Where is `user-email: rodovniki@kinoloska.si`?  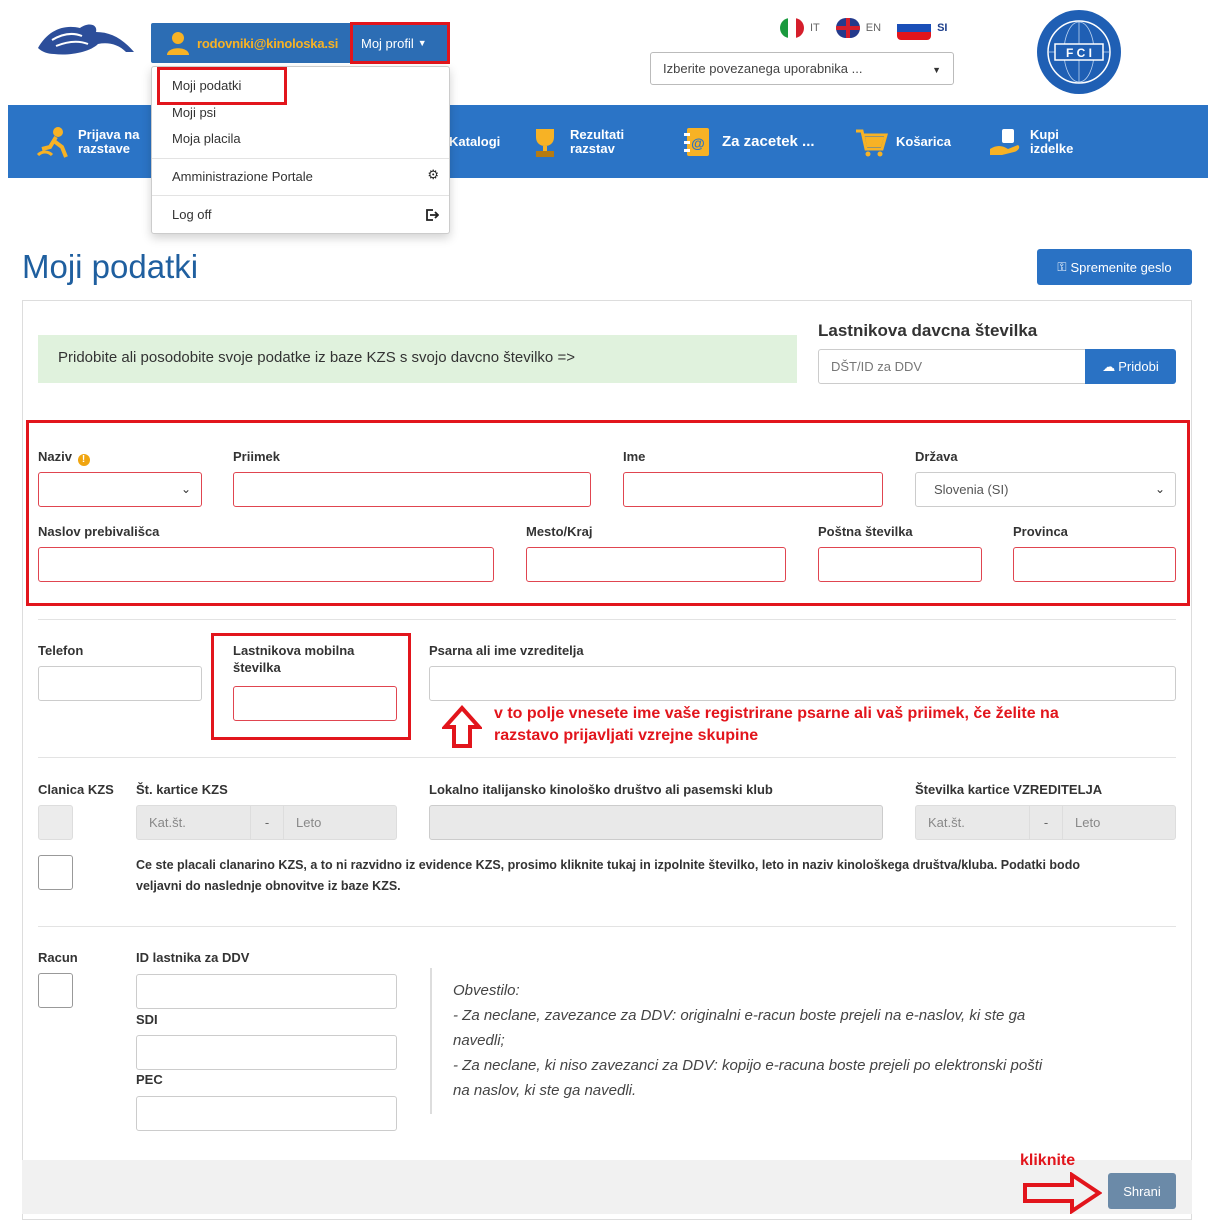
user-email: rodovniki@kinoloska.si is located at coordinates (268, 43).